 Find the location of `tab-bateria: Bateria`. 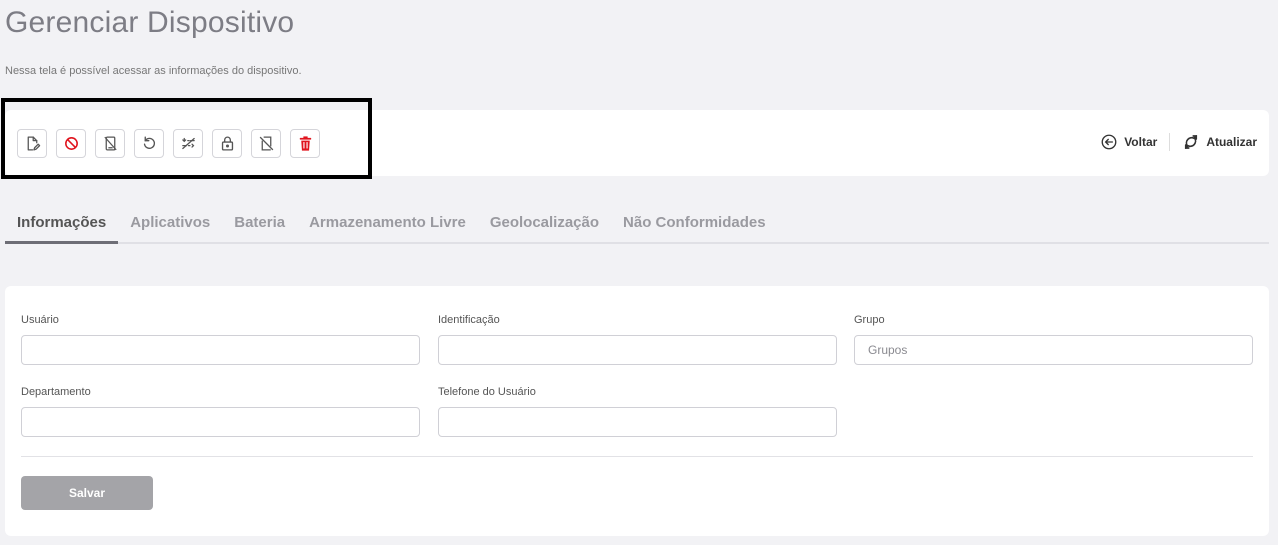

tab-bateria: Bateria is located at coordinates (259, 228).